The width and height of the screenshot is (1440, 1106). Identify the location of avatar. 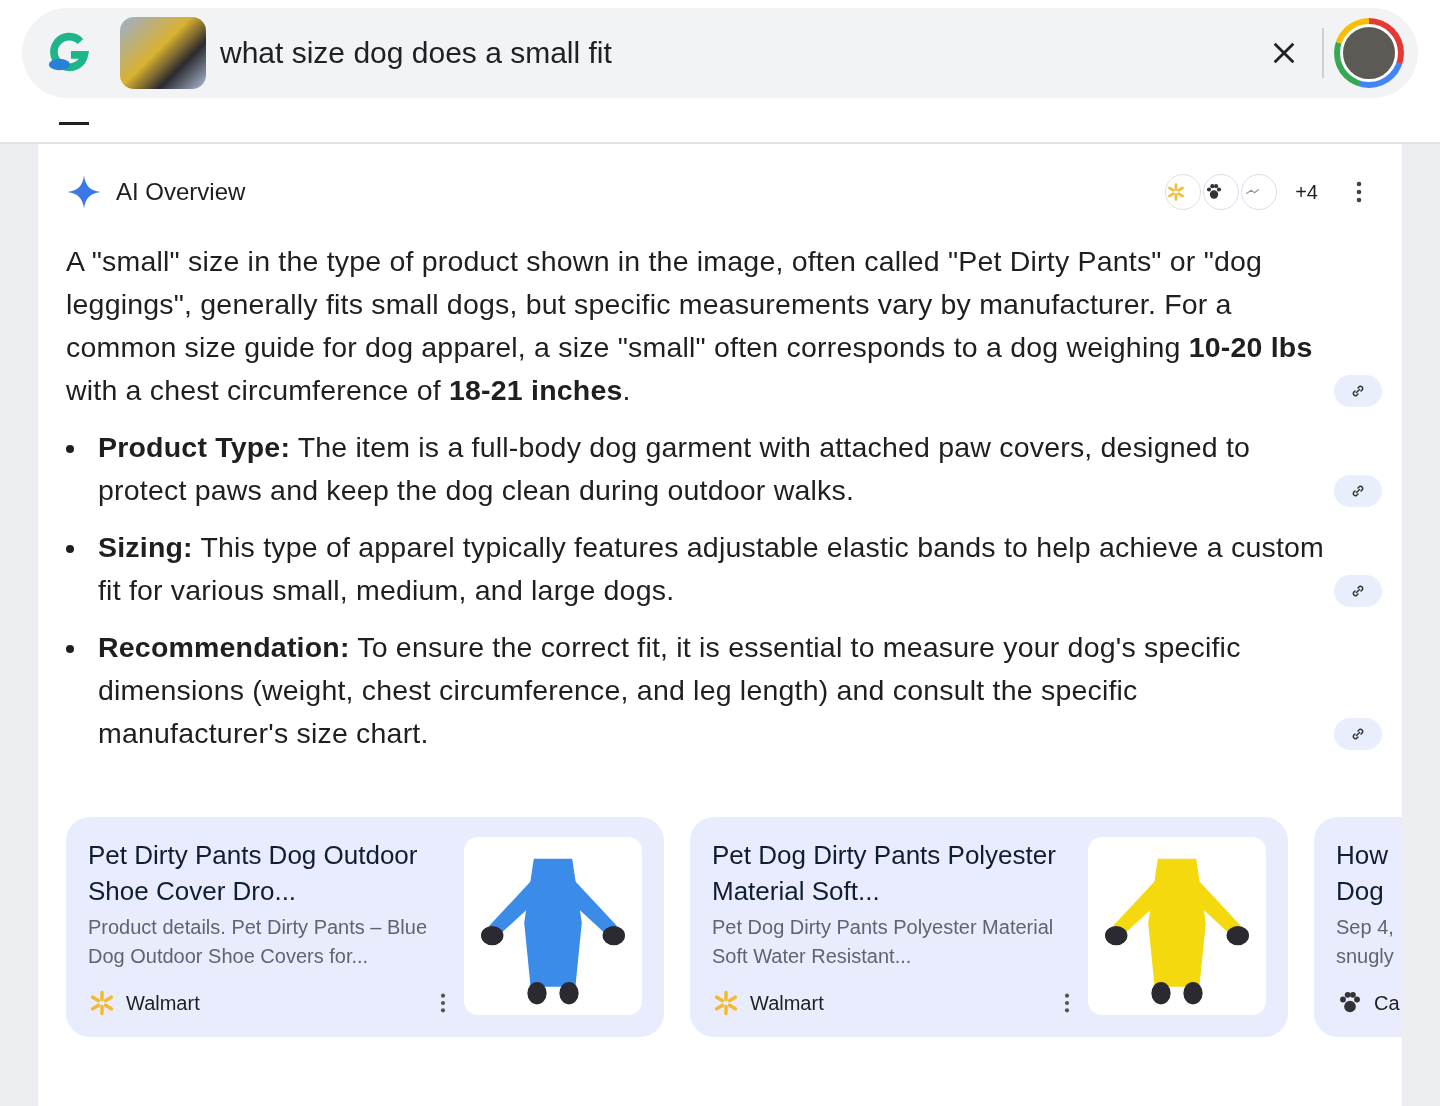
(1369, 53).